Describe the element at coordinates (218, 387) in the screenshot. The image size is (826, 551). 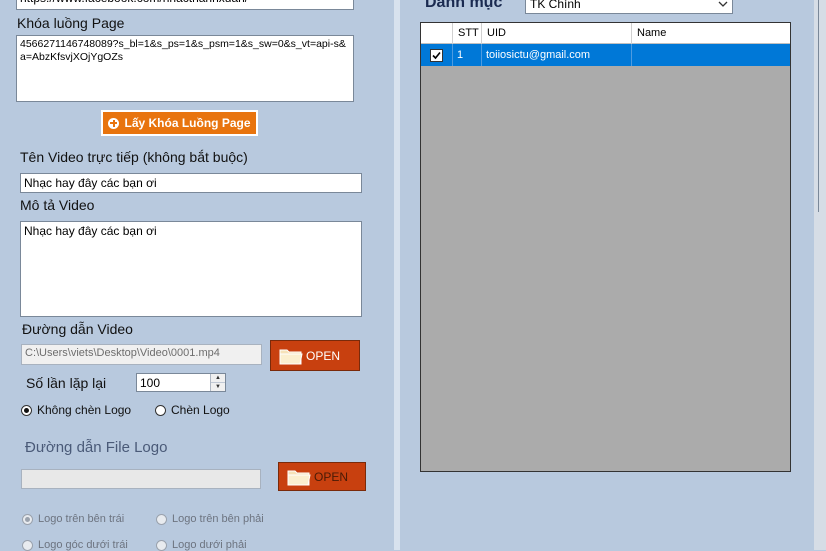
I see `spin-down-icon: ▼` at that location.